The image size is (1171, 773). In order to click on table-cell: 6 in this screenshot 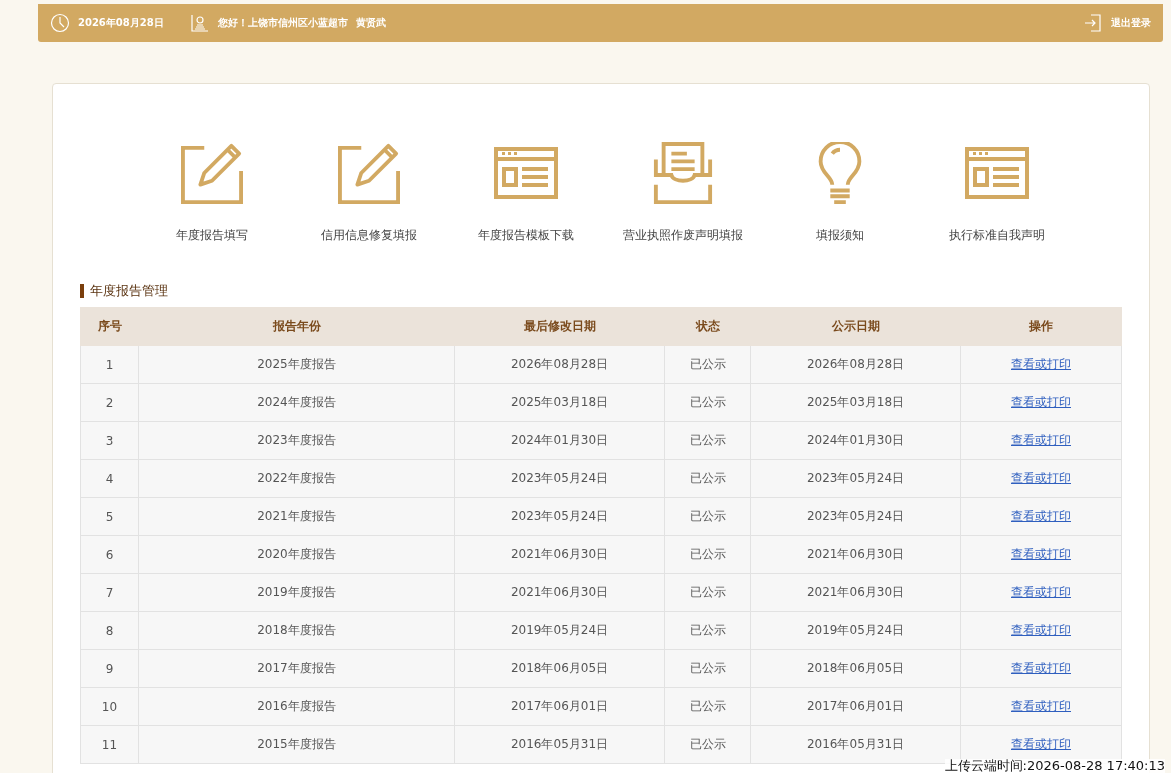, I will do `click(109, 554)`.